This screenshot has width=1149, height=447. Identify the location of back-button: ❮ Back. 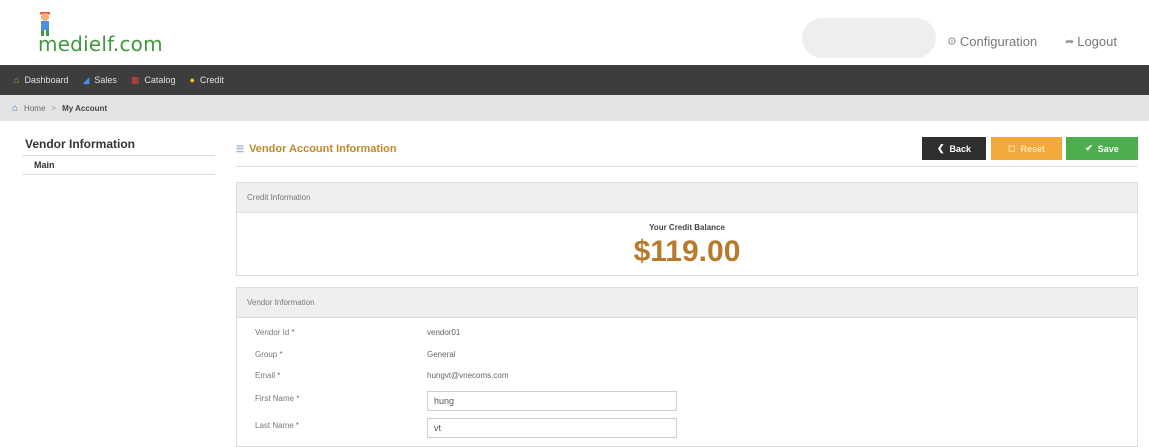
(954, 148).